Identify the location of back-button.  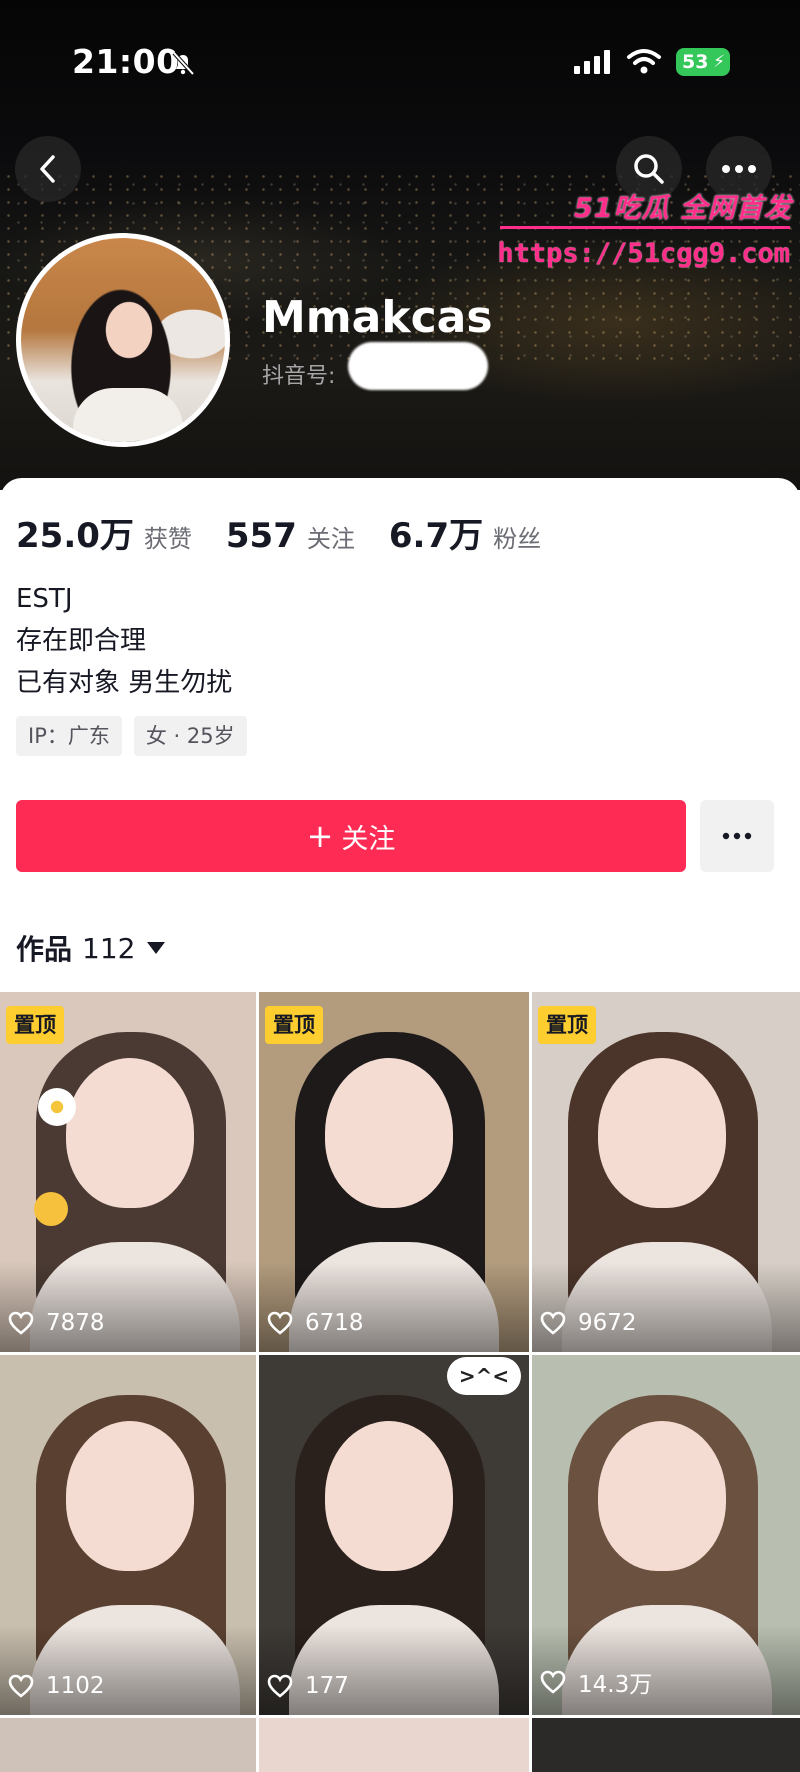
(48, 169).